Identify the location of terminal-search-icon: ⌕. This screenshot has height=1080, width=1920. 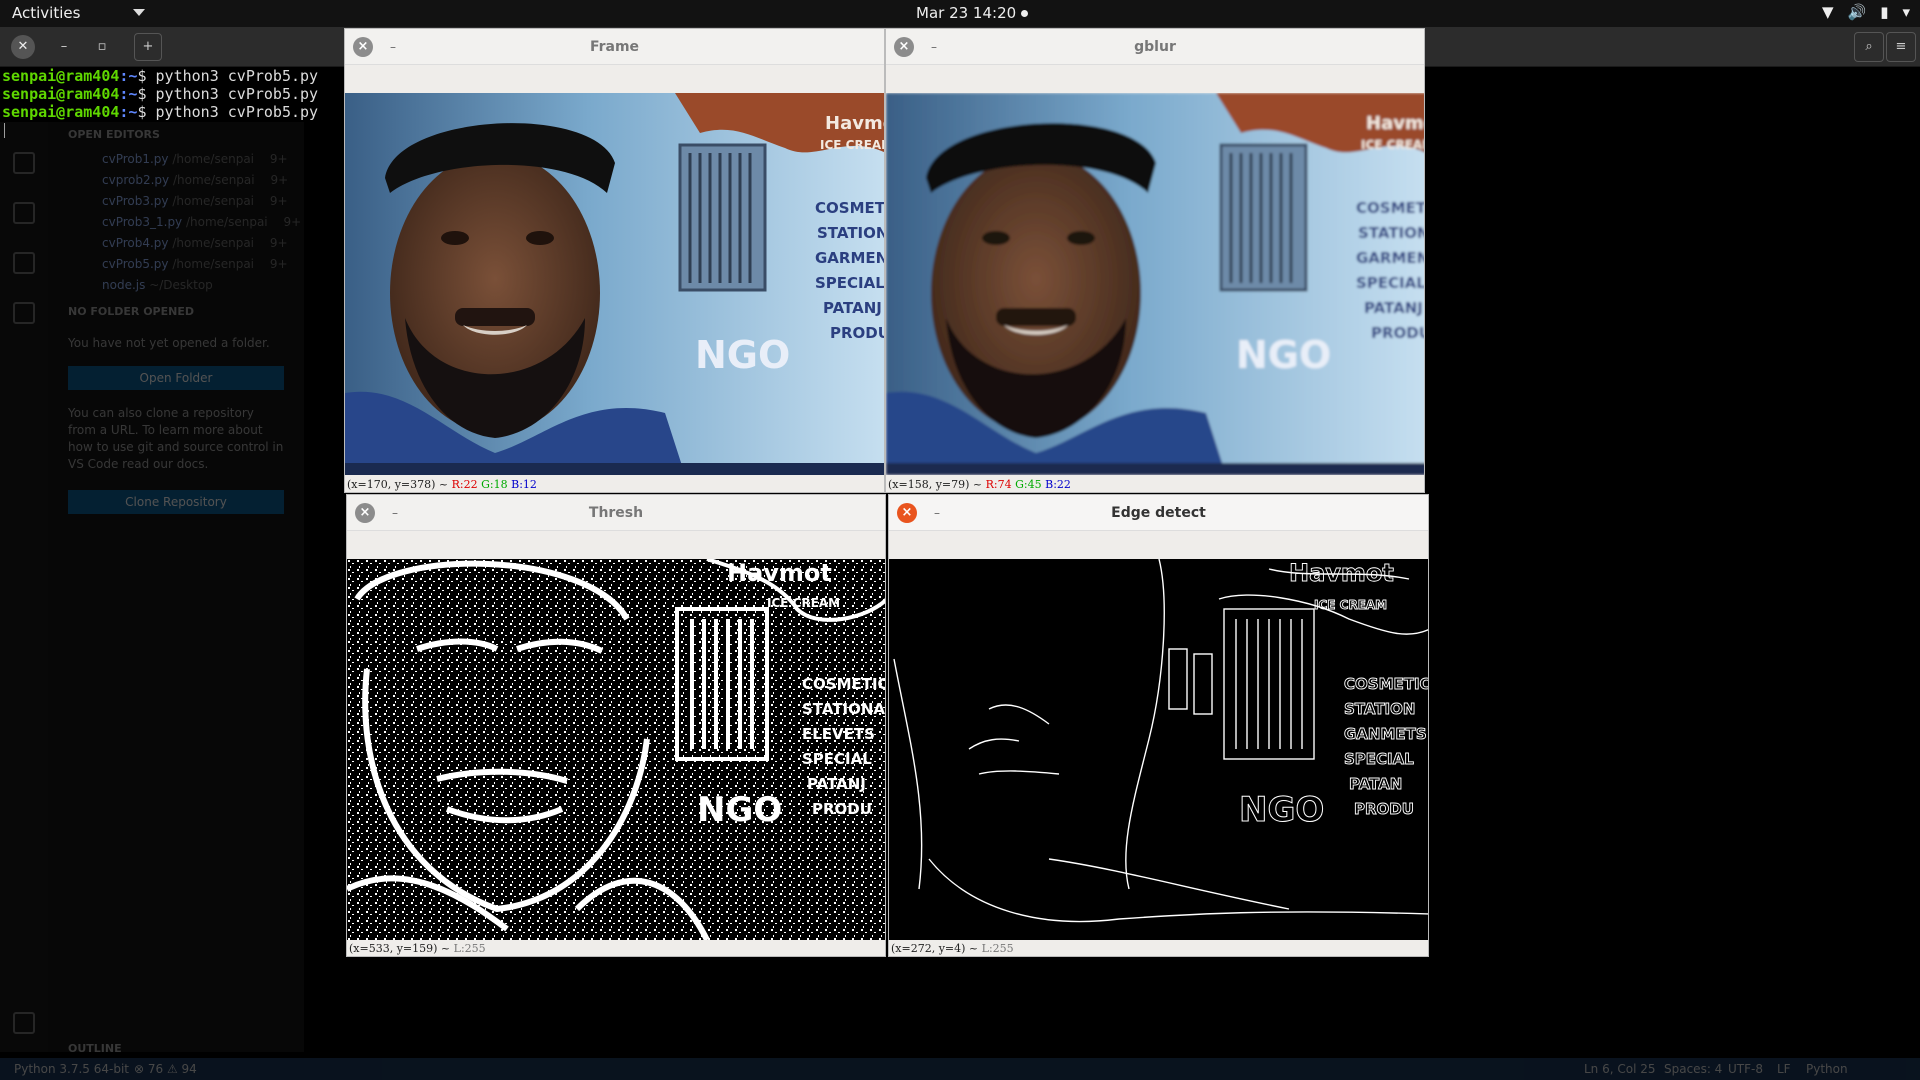
(1869, 47).